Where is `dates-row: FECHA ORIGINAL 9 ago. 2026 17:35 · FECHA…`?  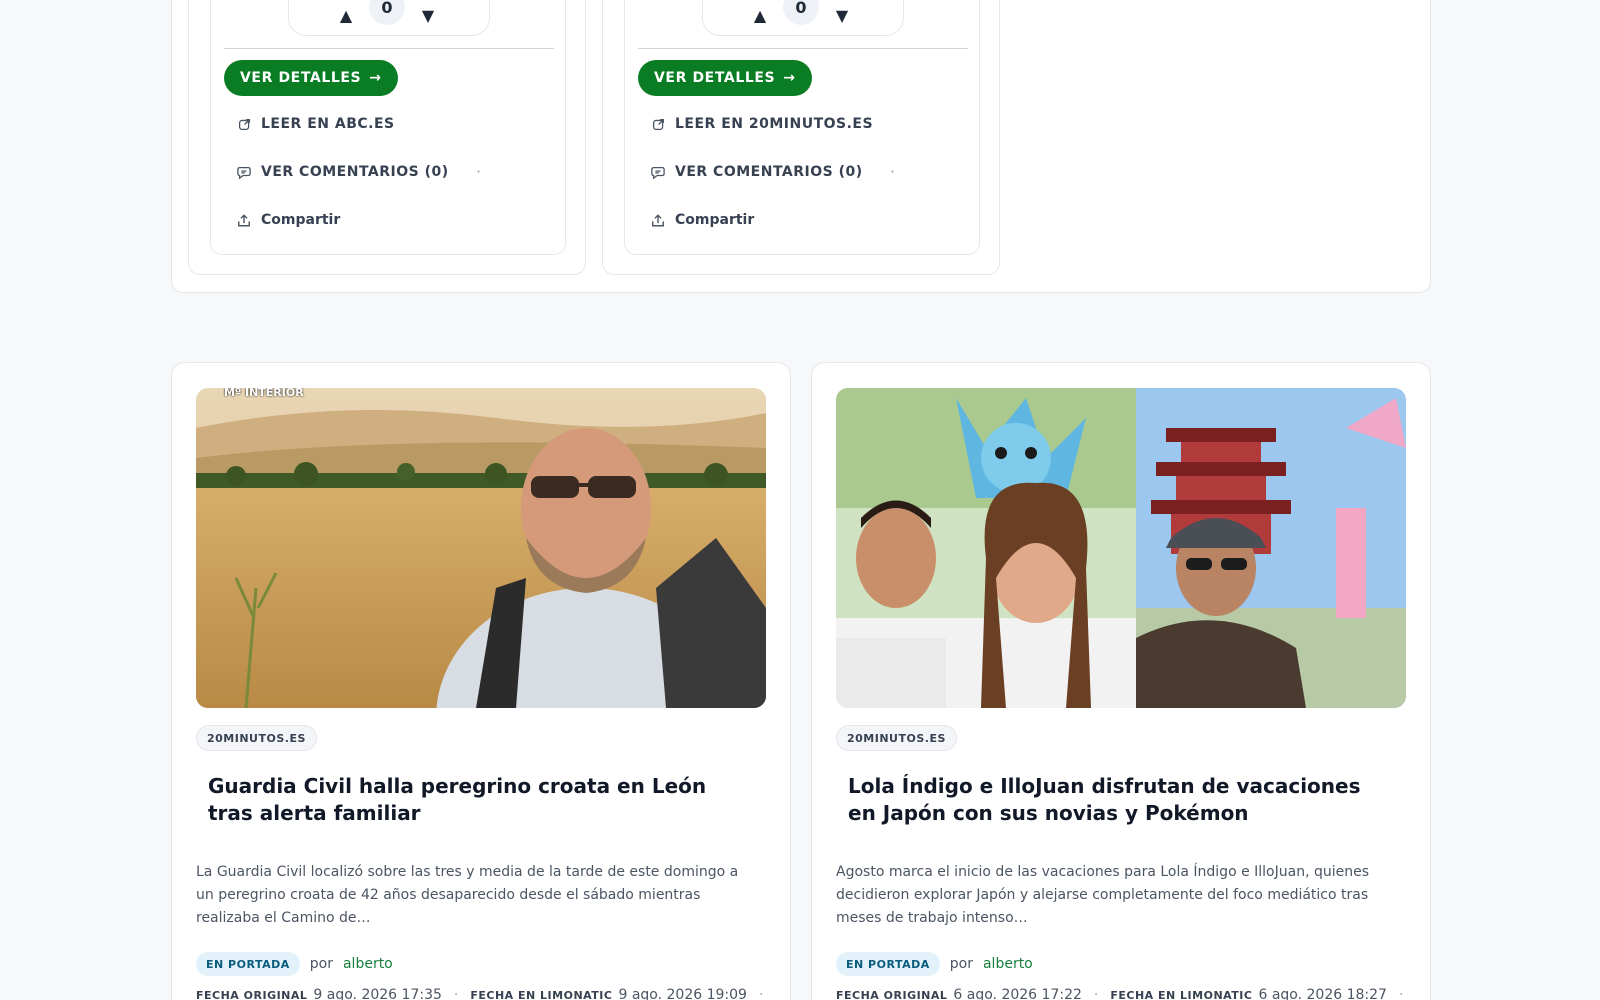 dates-row: FECHA ORIGINAL 9 ago. 2026 17:35 · FECHA… is located at coordinates (482, 993).